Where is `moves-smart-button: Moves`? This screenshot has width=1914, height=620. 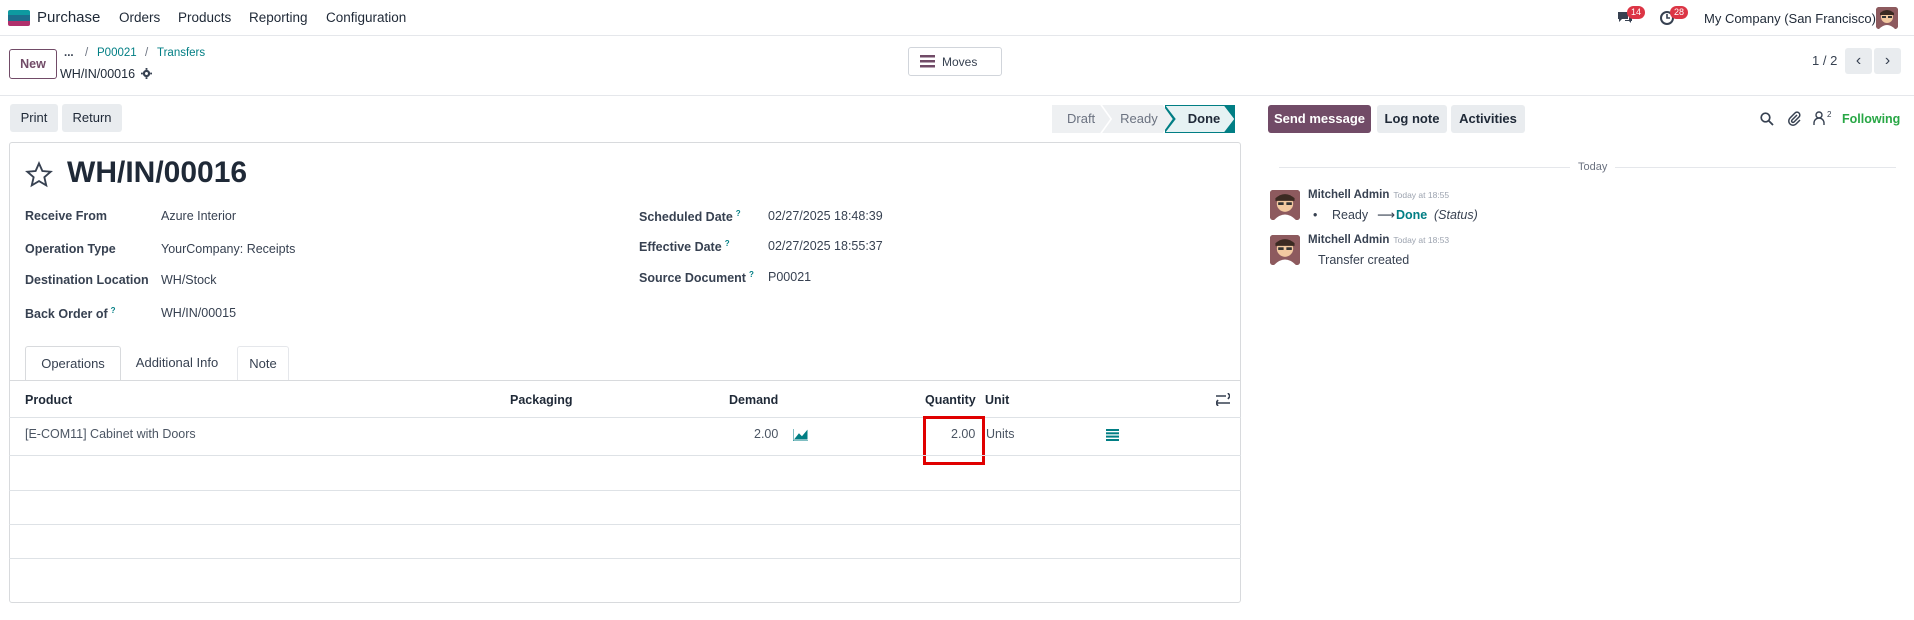
moves-smart-button: Moves is located at coordinates (955, 61).